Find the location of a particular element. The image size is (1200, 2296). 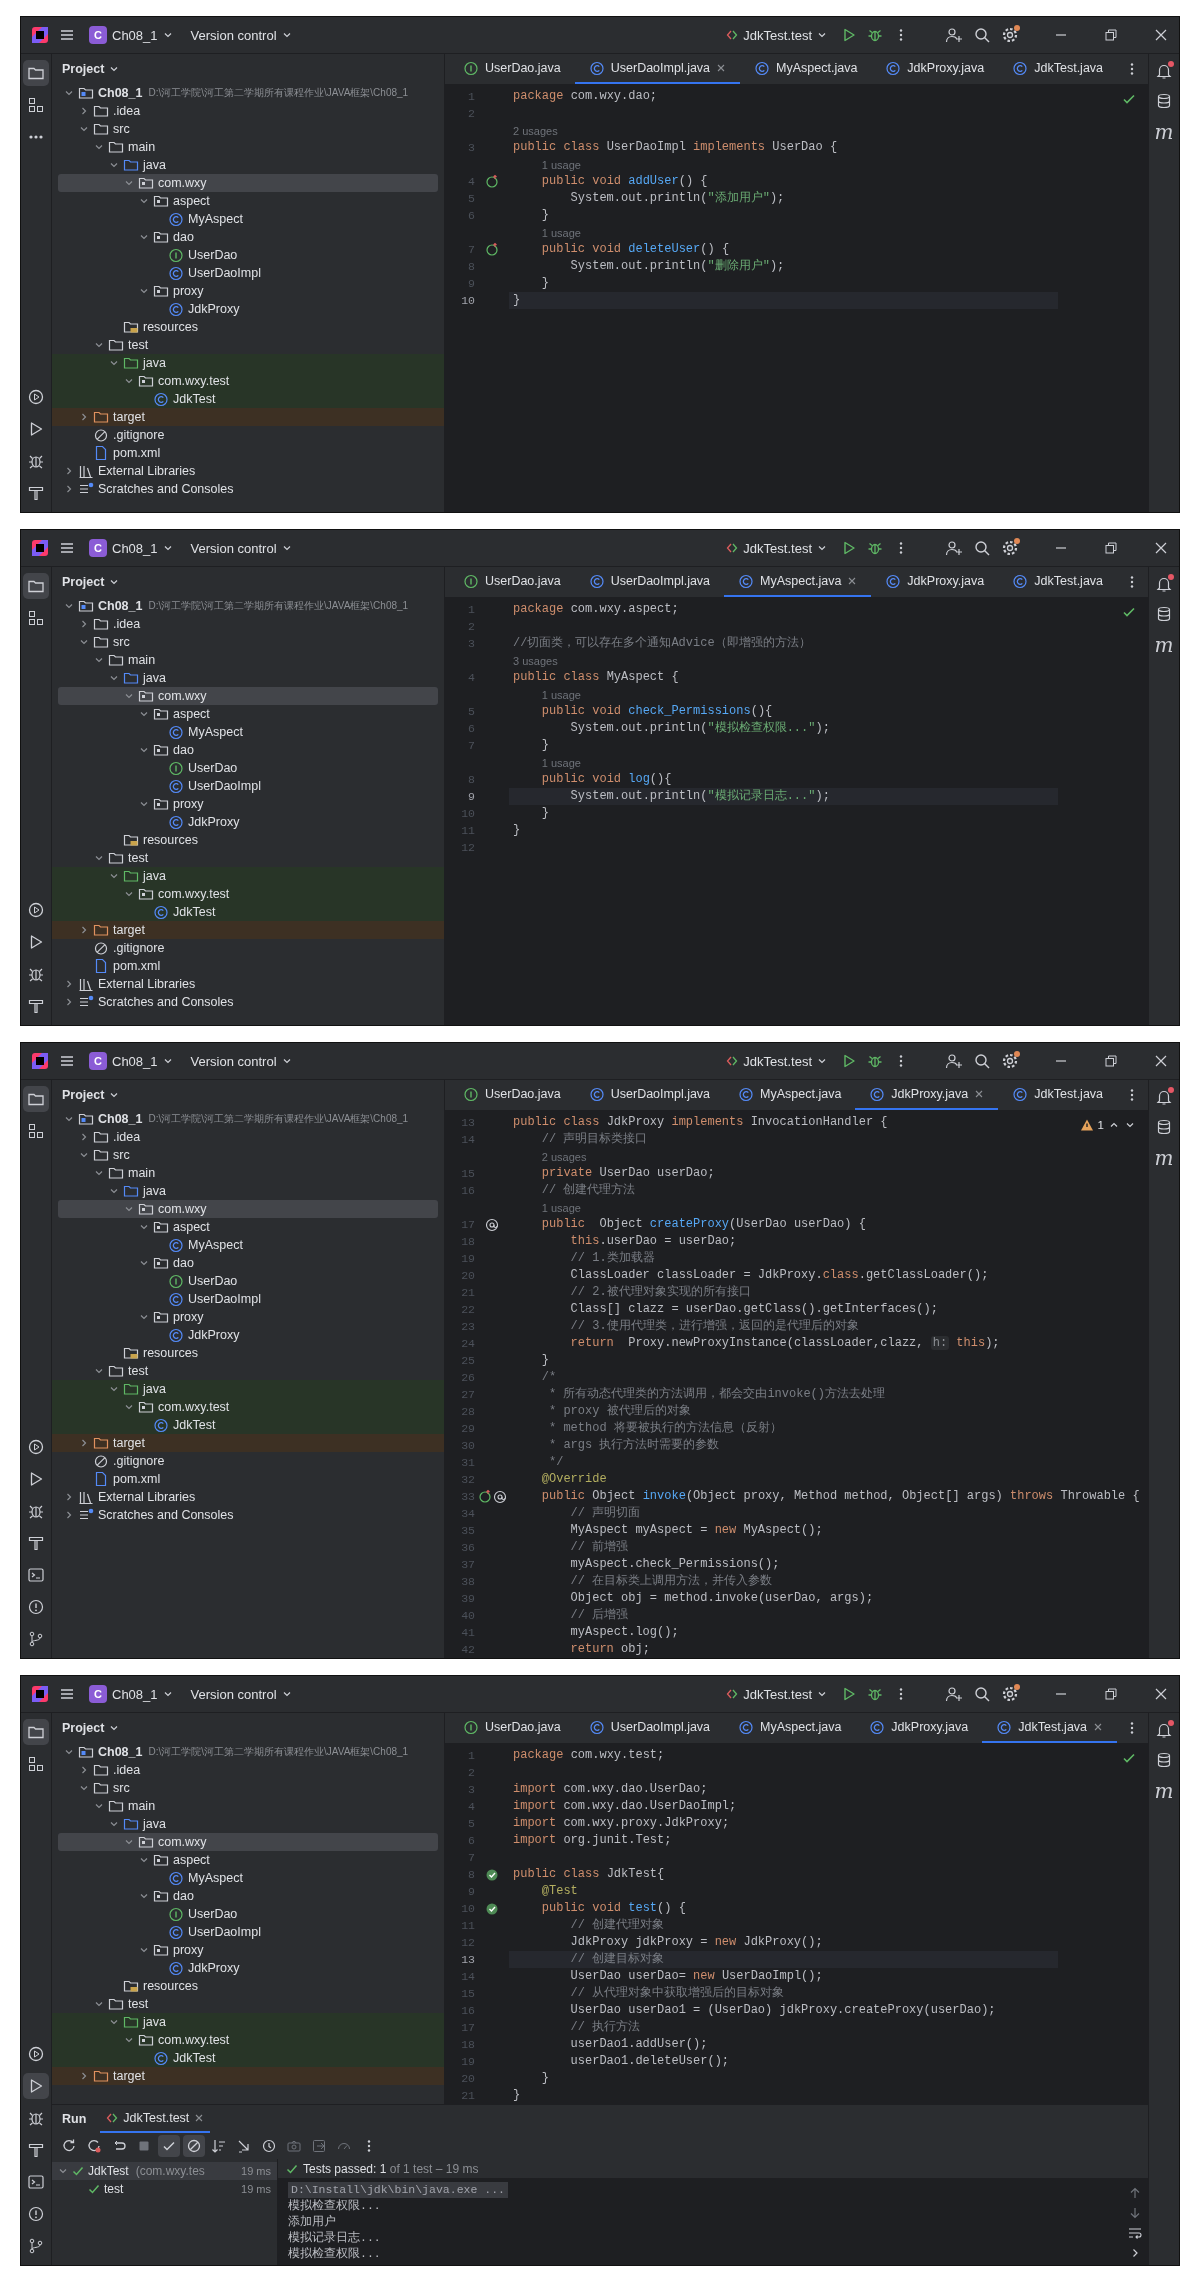

project-switcher: C Ch08_1 is located at coordinates (131, 1061).